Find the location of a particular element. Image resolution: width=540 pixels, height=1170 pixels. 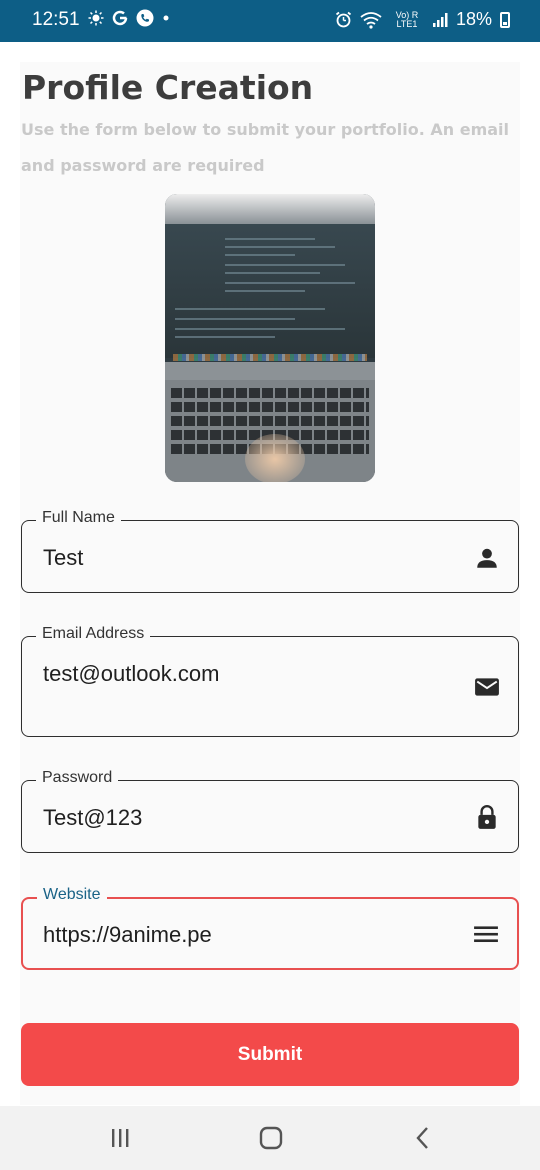

status-left-icons is located at coordinates (129, 18).